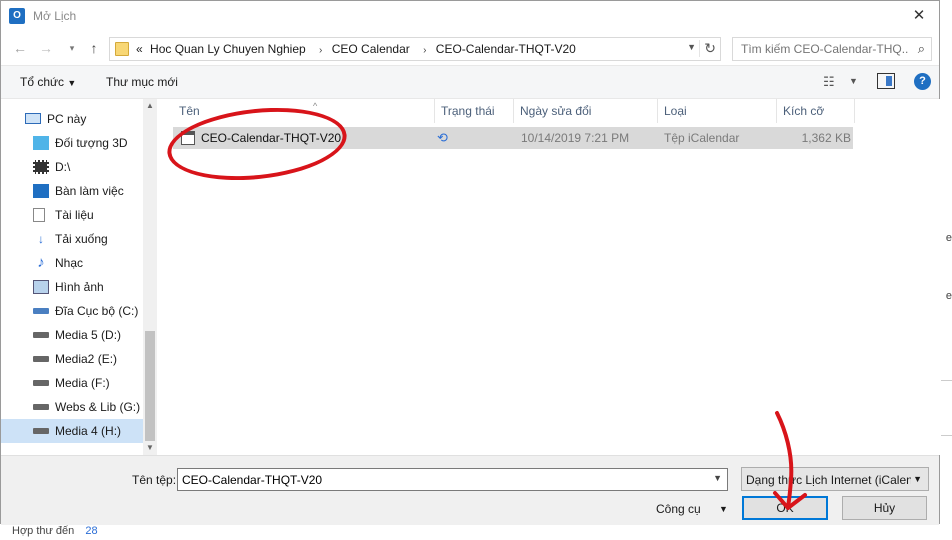 This screenshot has height=540, width=952. What do you see at coordinates (88, 431) in the screenshot?
I see `sidebar-item-label: Media 4 (H:)` at bounding box center [88, 431].